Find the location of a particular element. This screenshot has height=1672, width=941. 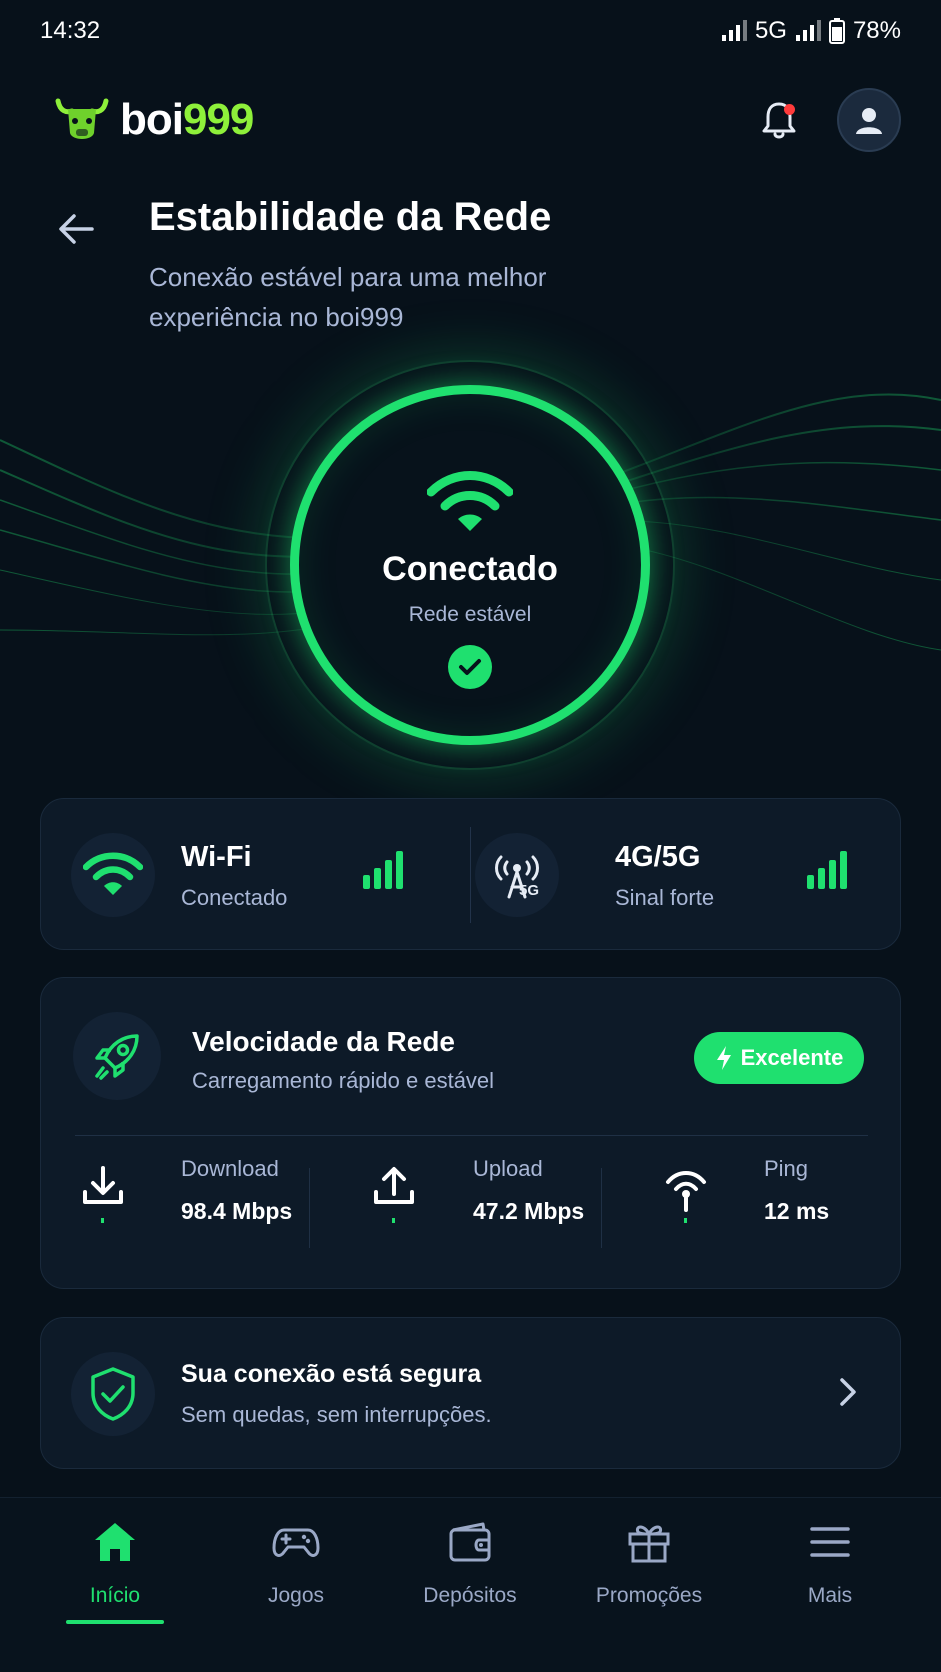

nav-label: Depósitos is located at coordinates (470, 1595).